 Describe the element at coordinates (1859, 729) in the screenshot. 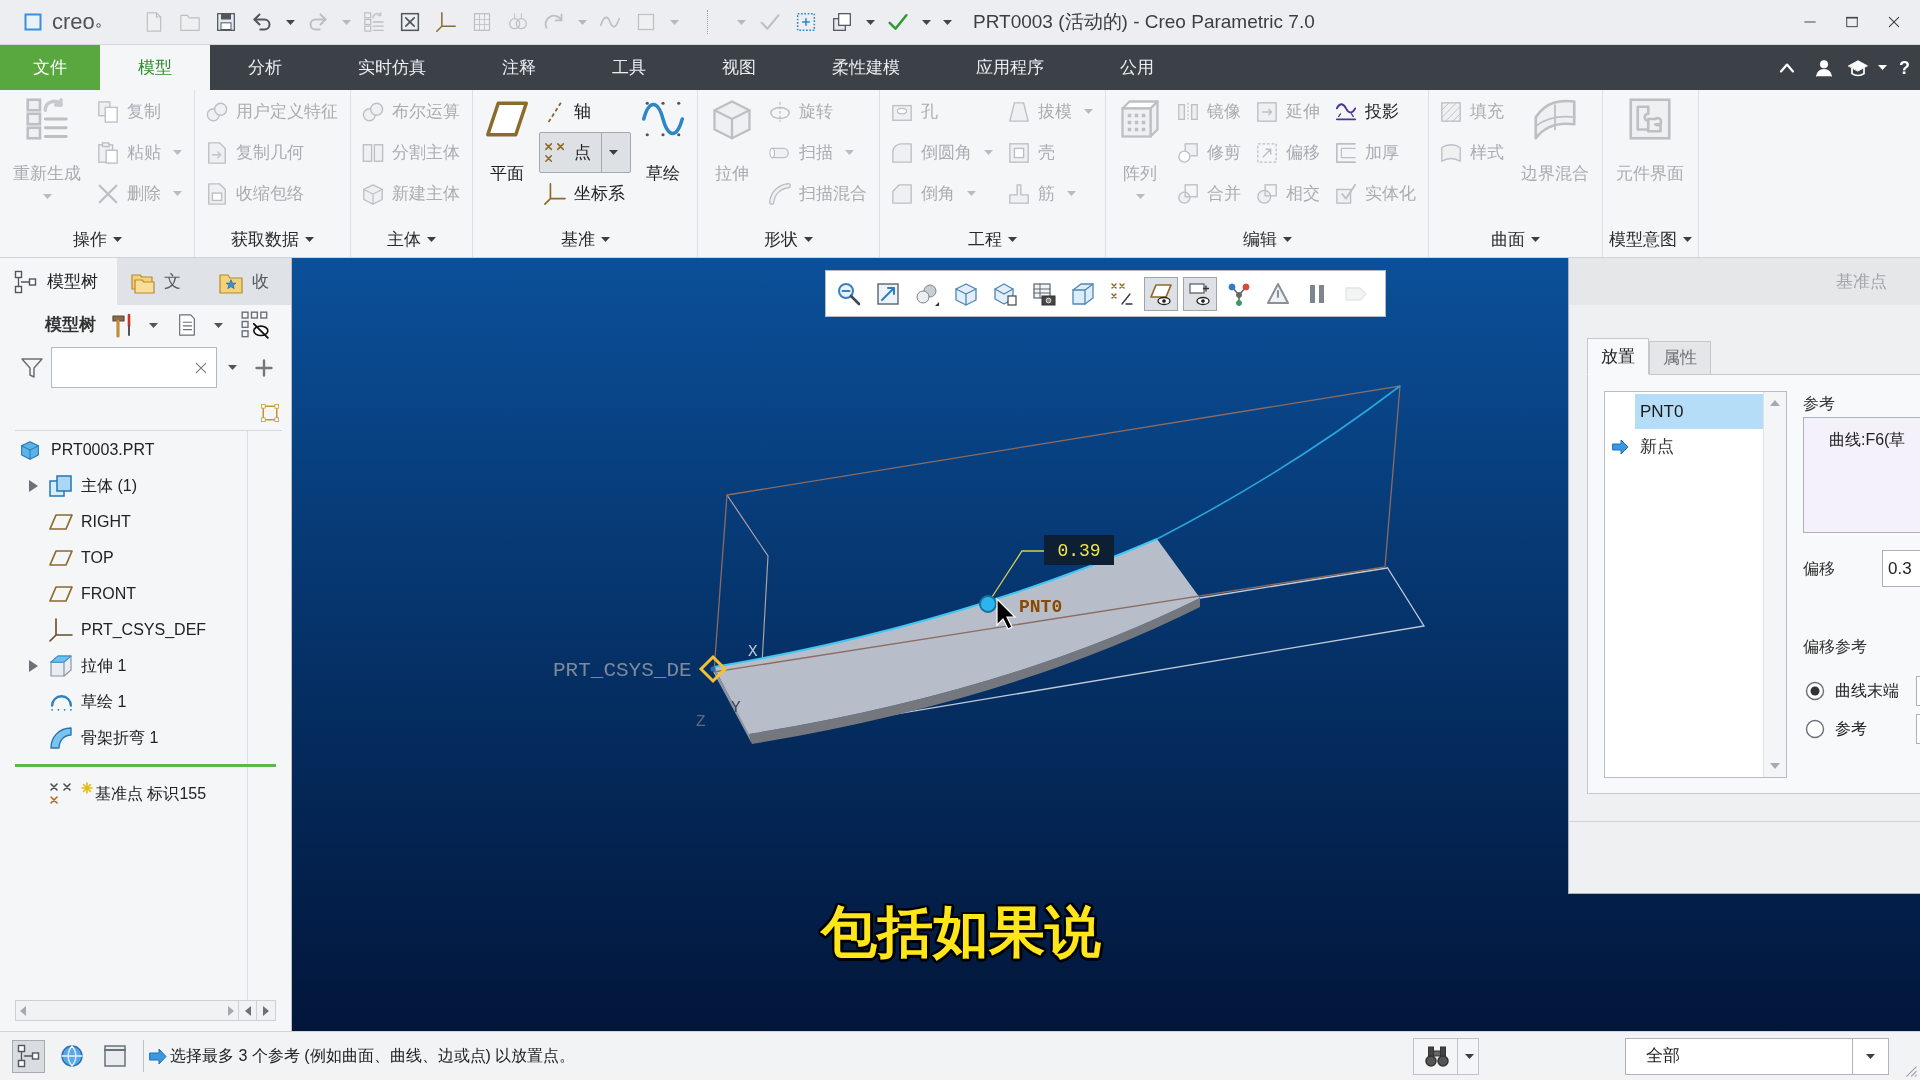

I see `radio-option: 参考` at that location.